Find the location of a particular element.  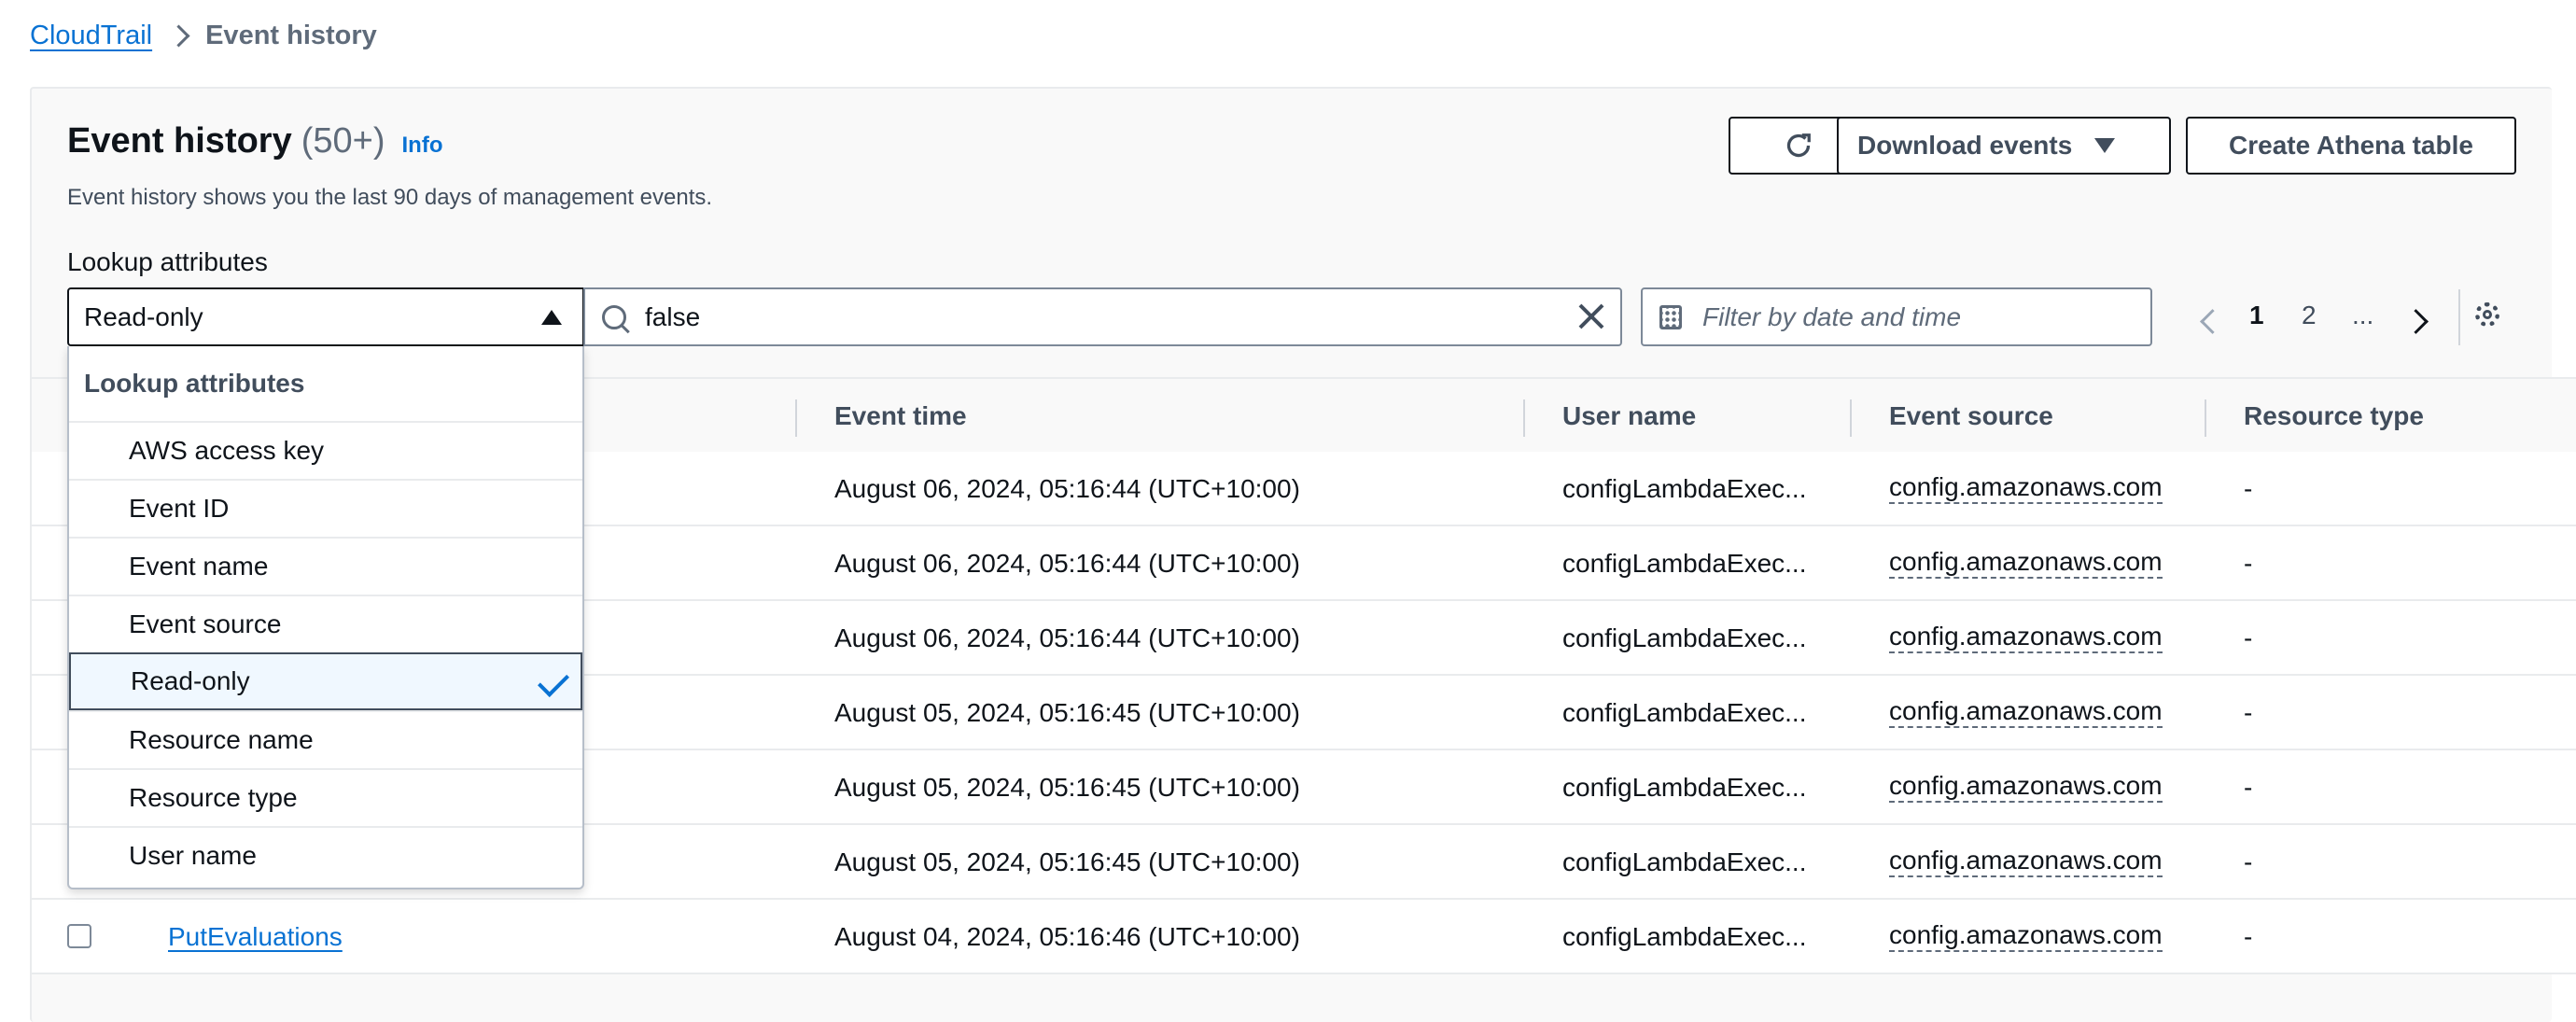

search-icon is located at coordinates (614, 317).